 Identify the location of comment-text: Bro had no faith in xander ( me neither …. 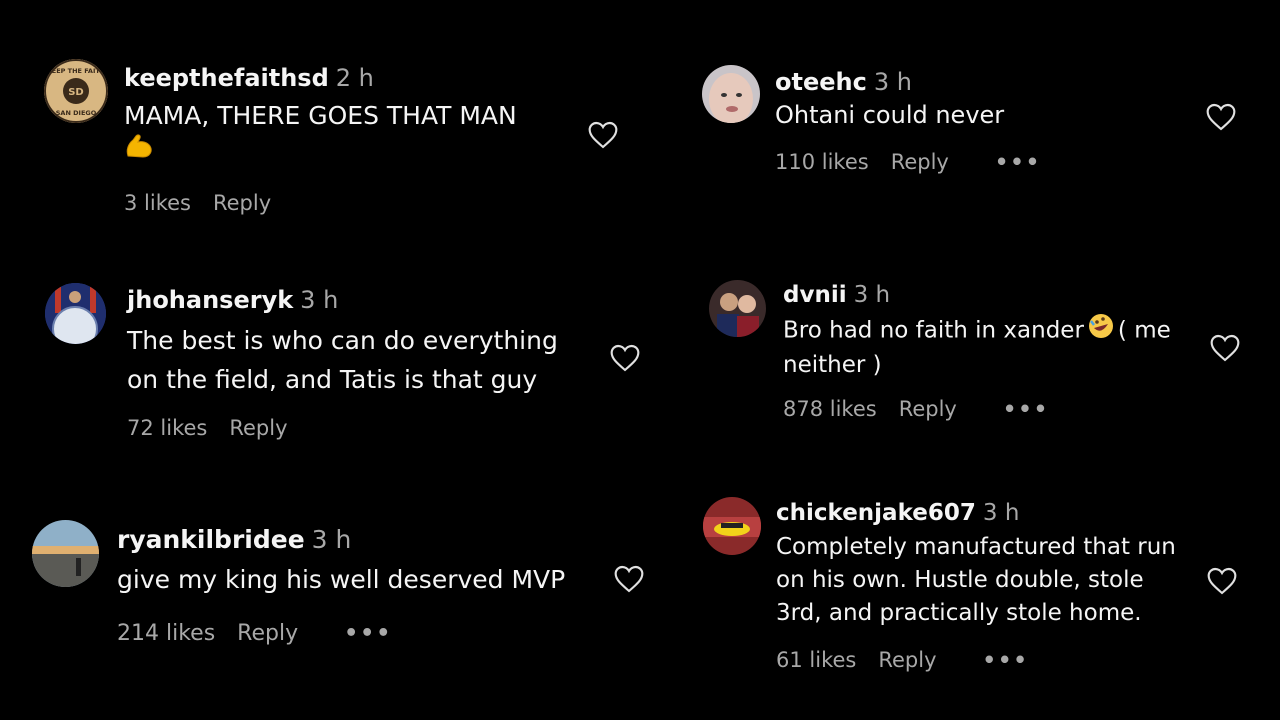
(978, 347).